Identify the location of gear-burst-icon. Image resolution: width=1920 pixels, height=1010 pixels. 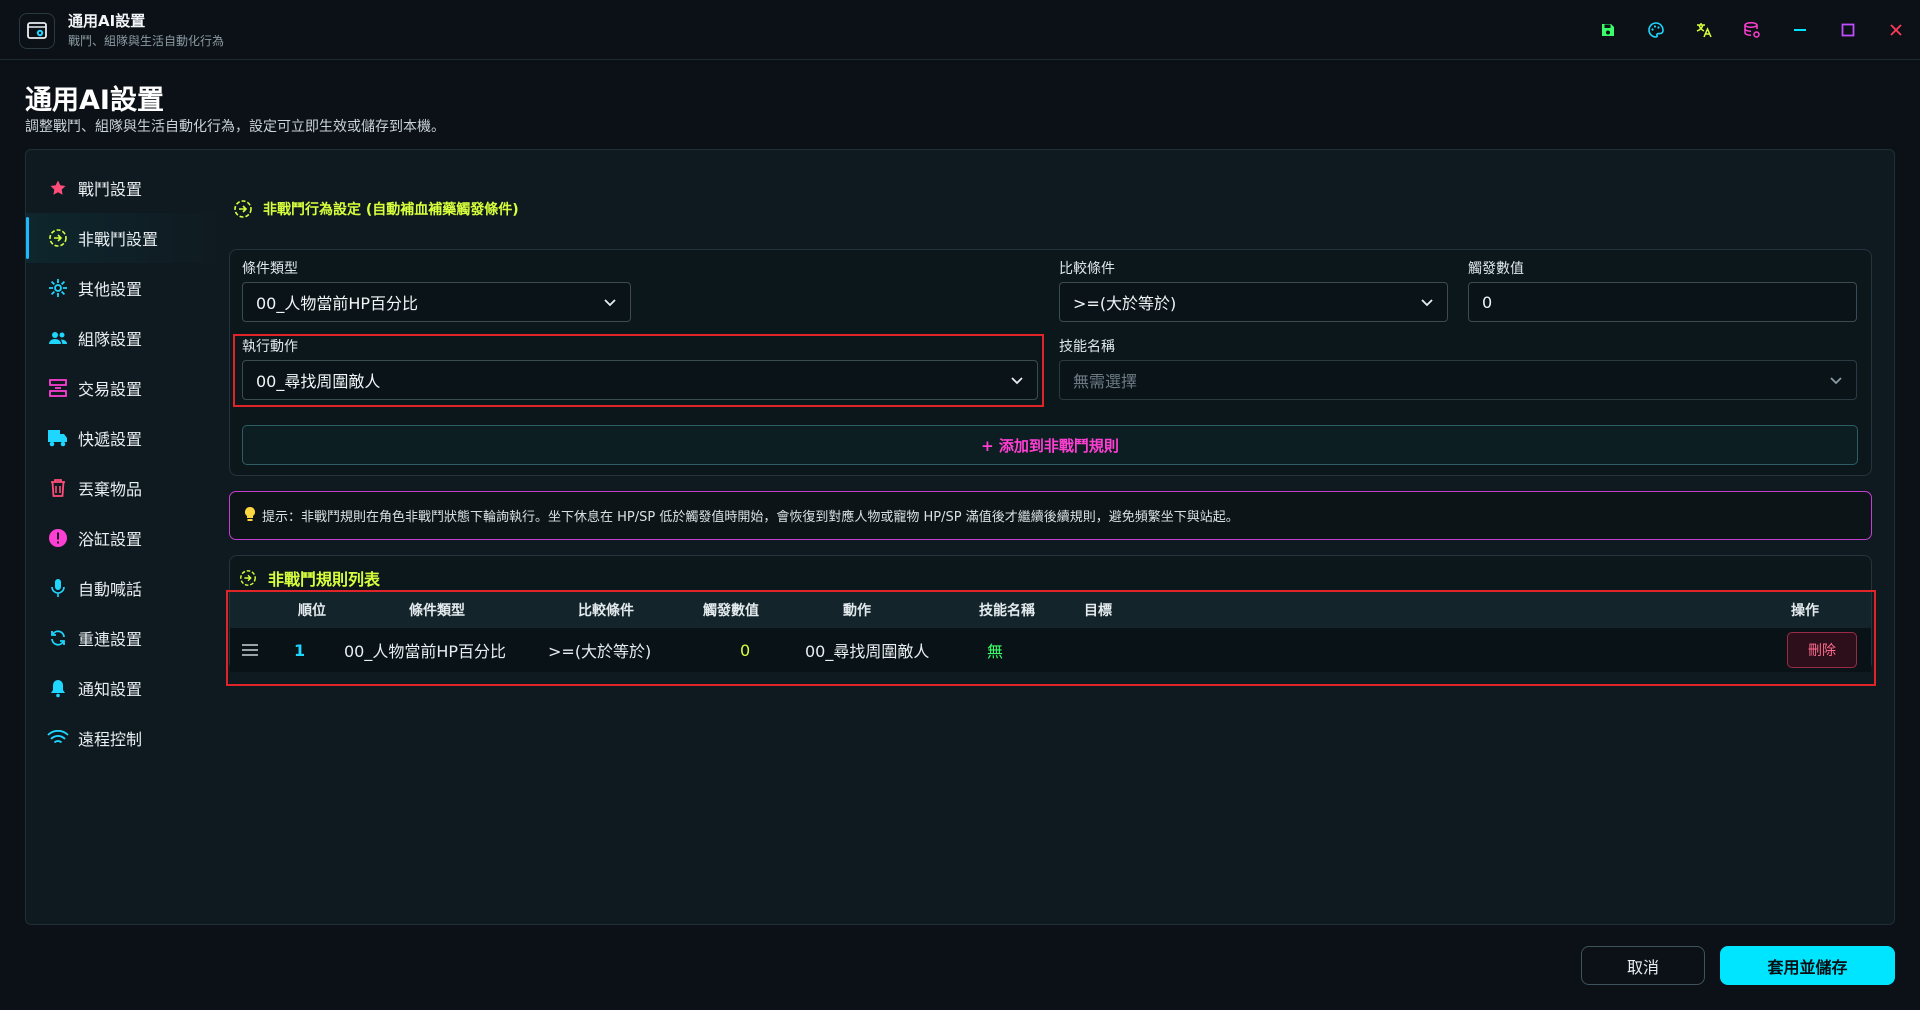
(58, 288).